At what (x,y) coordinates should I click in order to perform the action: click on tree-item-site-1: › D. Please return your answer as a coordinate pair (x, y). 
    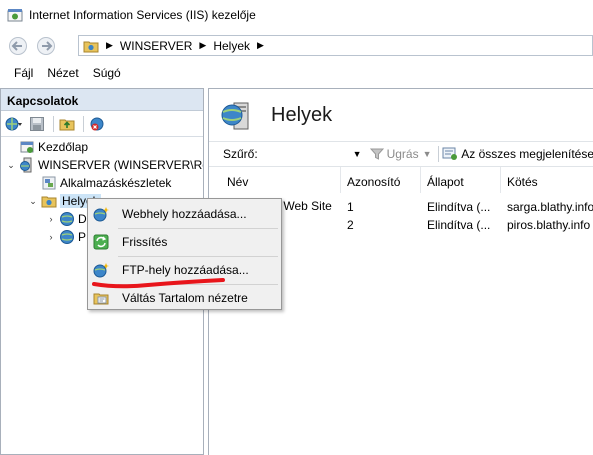
    Looking at the image, I should click on (66, 219).